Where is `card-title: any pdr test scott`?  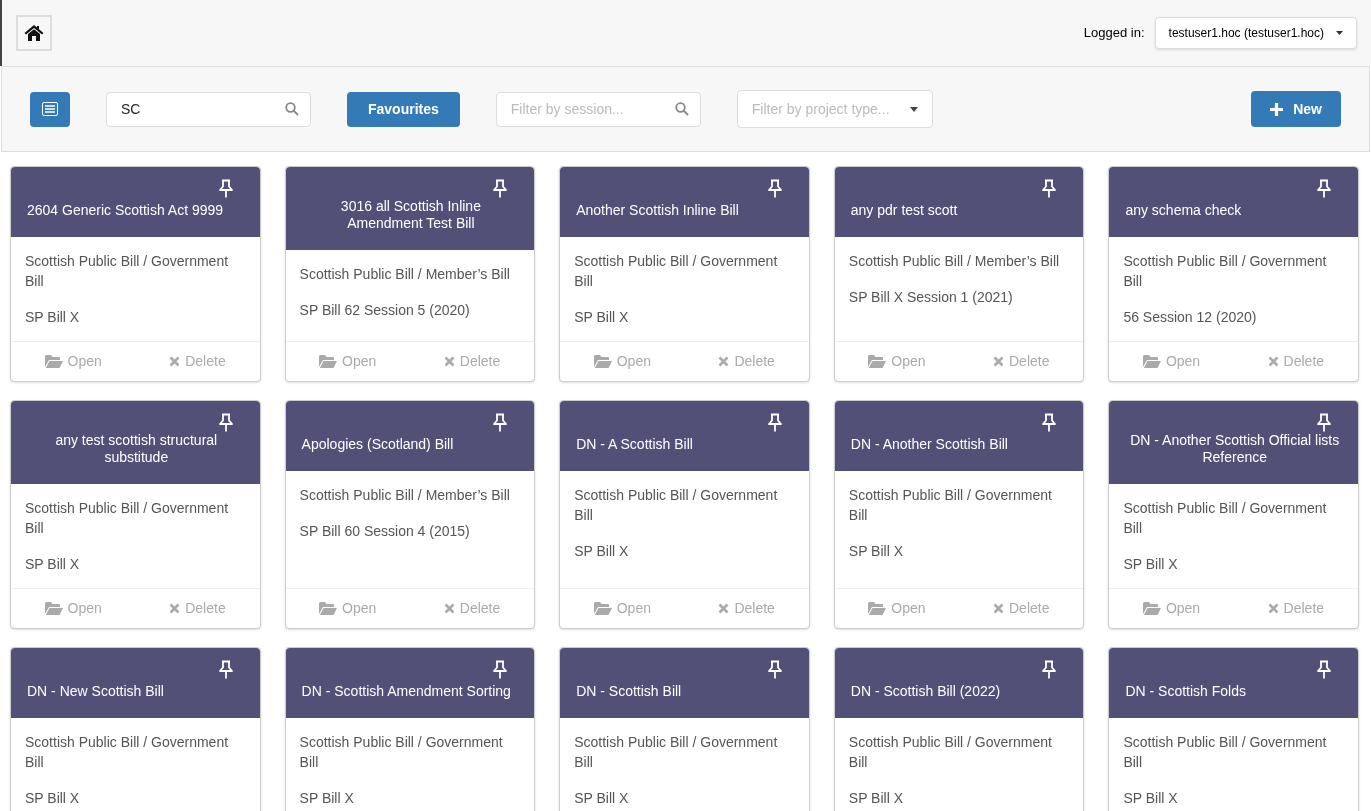 card-title: any pdr test scott is located at coordinates (904, 210).